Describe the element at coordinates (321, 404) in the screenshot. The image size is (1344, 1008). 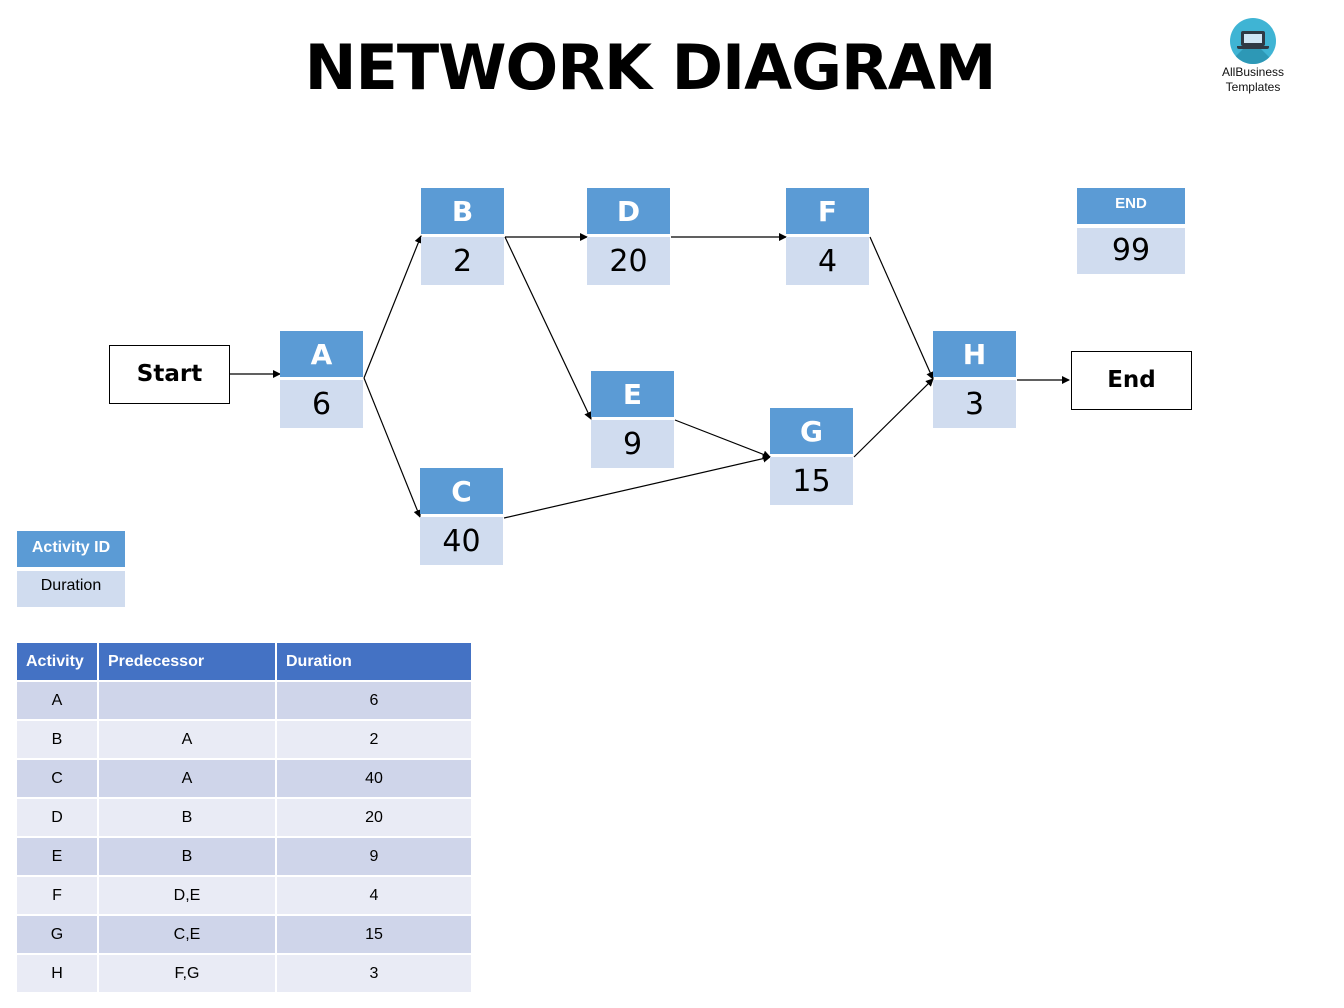
I see `activity-duration: 6` at that location.